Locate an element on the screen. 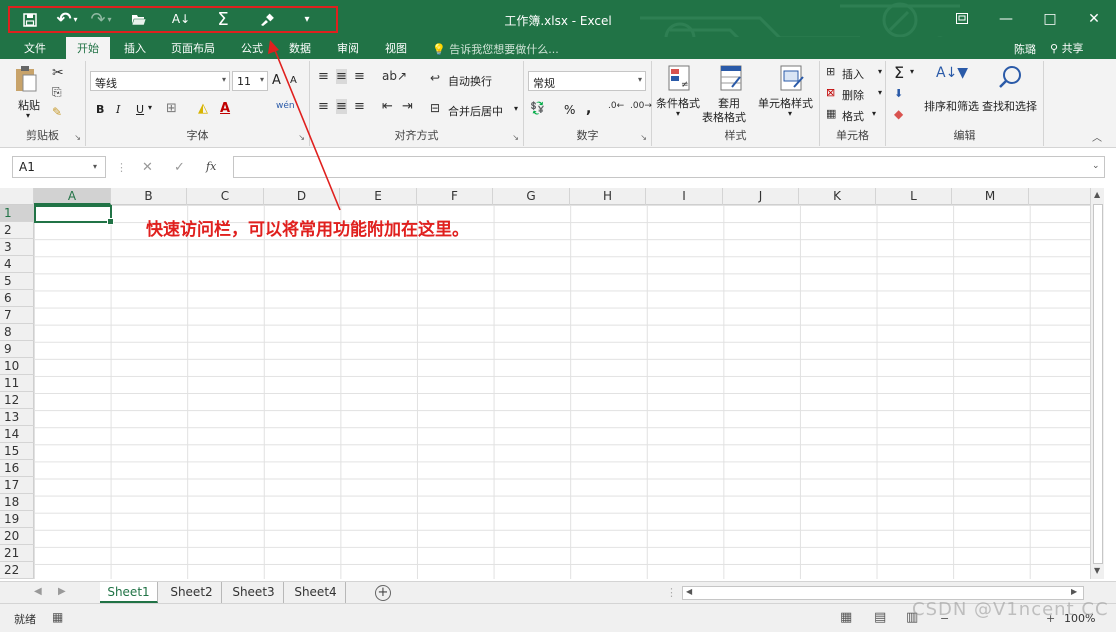  vertical-scrollbar: ▲ ▼ is located at coordinates (1097, 383).